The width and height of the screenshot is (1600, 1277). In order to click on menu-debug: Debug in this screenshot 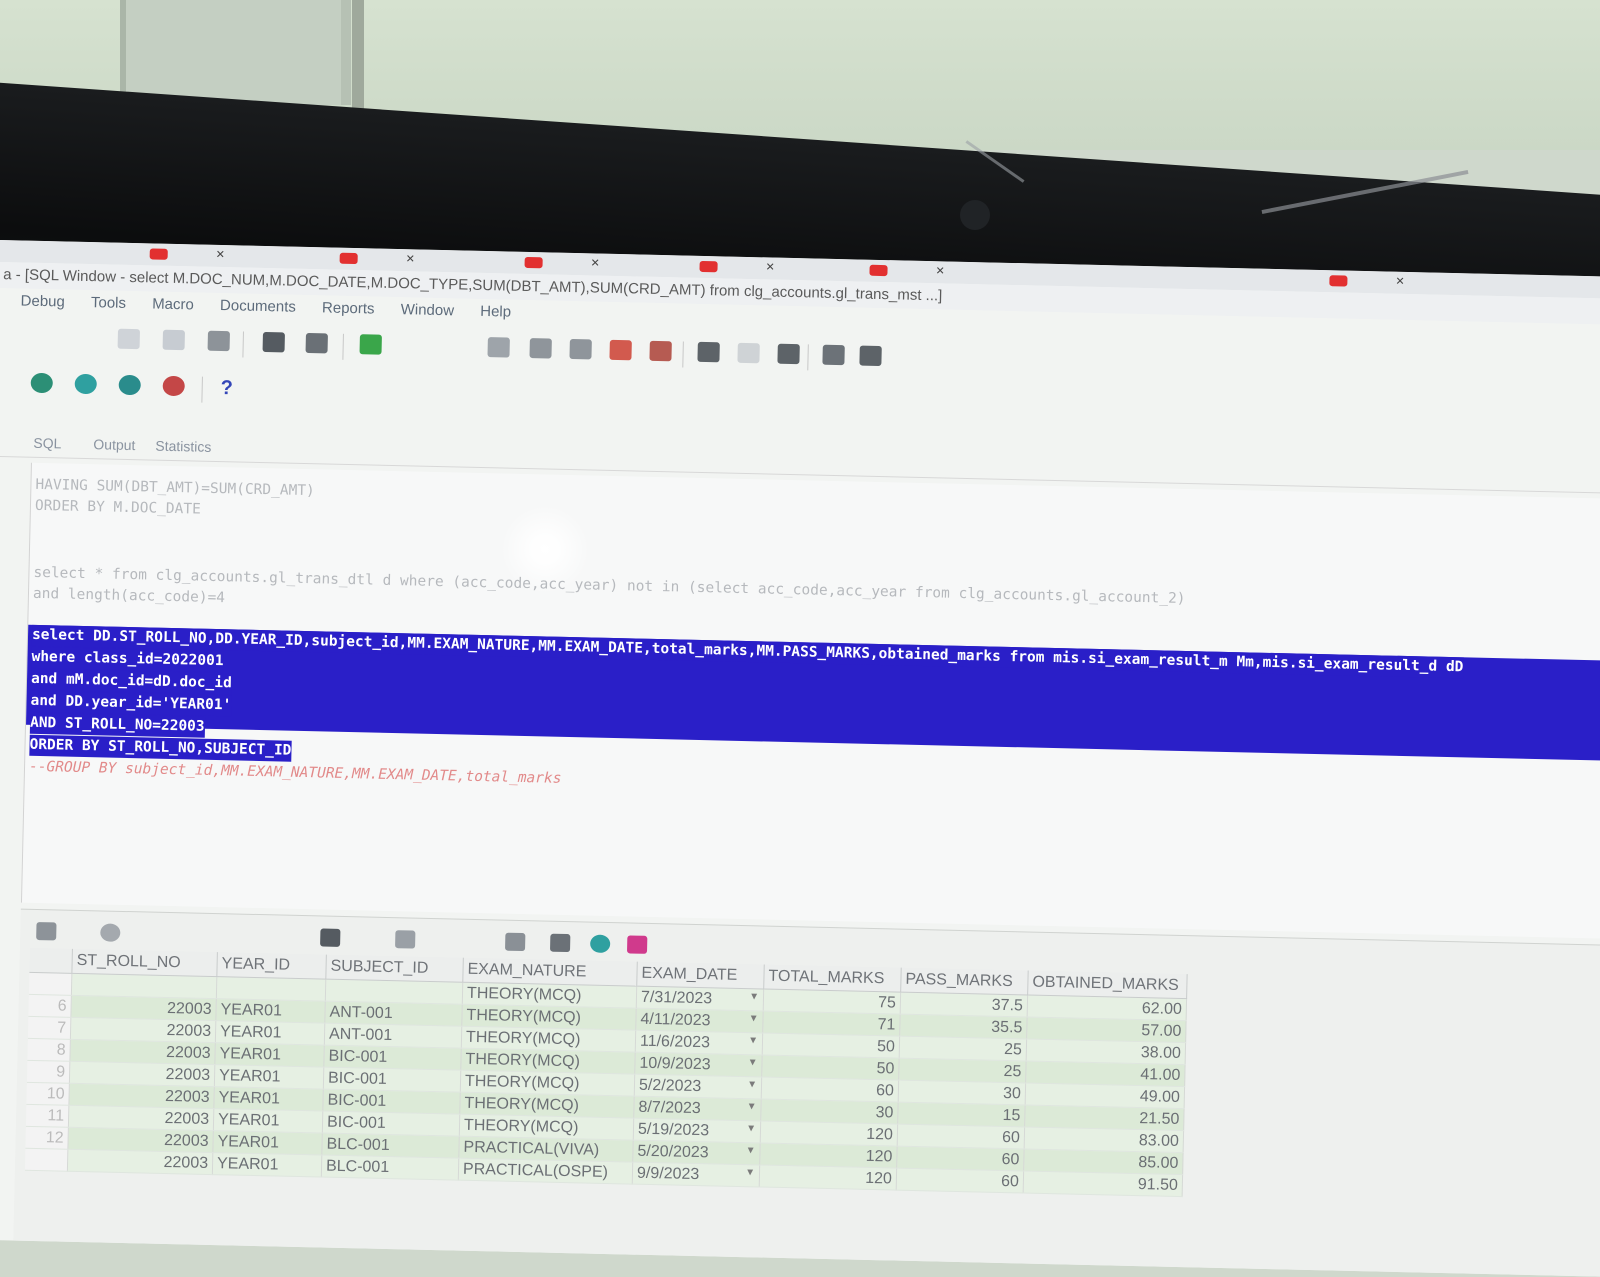, I will do `click(42, 301)`.